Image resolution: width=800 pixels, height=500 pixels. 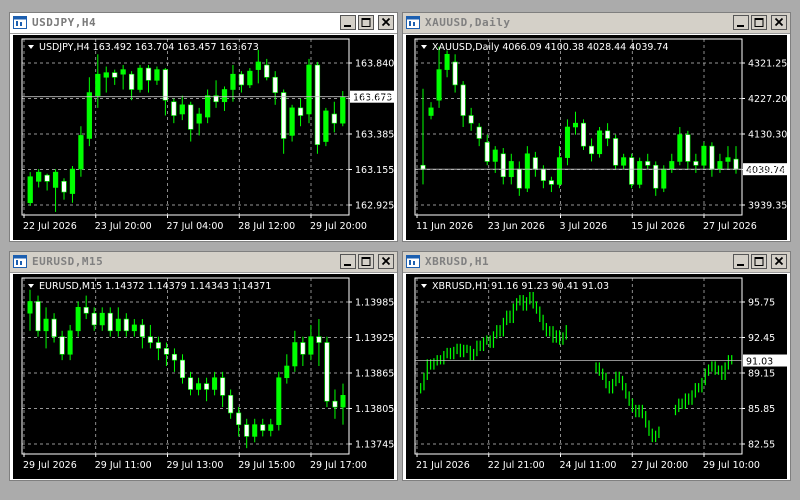 What do you see at coordinates (444, 226) in the screenshot?
I see `x-tick-label: 11 Jun 2026` at bounding box center [444, 226].